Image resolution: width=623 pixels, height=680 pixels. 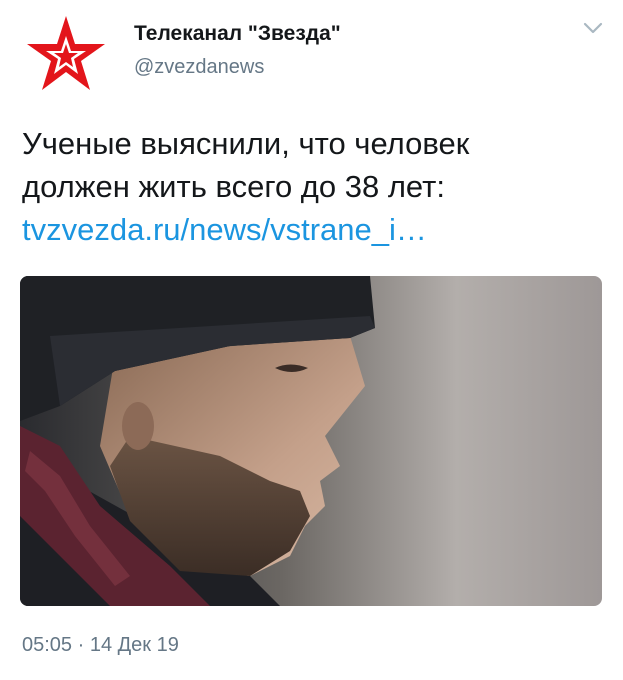 I want to click on avatar, so click(x=66, y=54).